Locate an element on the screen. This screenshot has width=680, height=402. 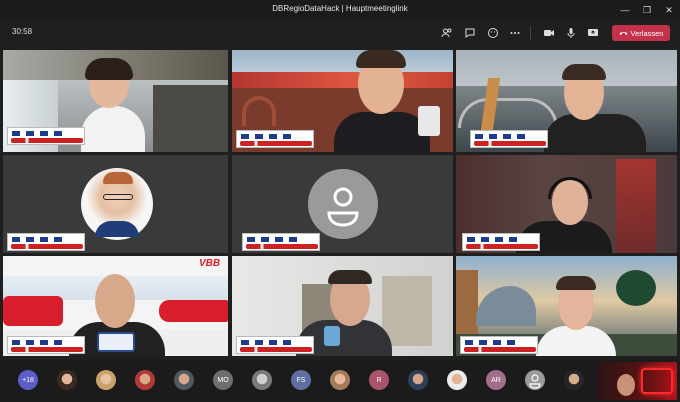
more-icon is located at coordinates (515, 33).